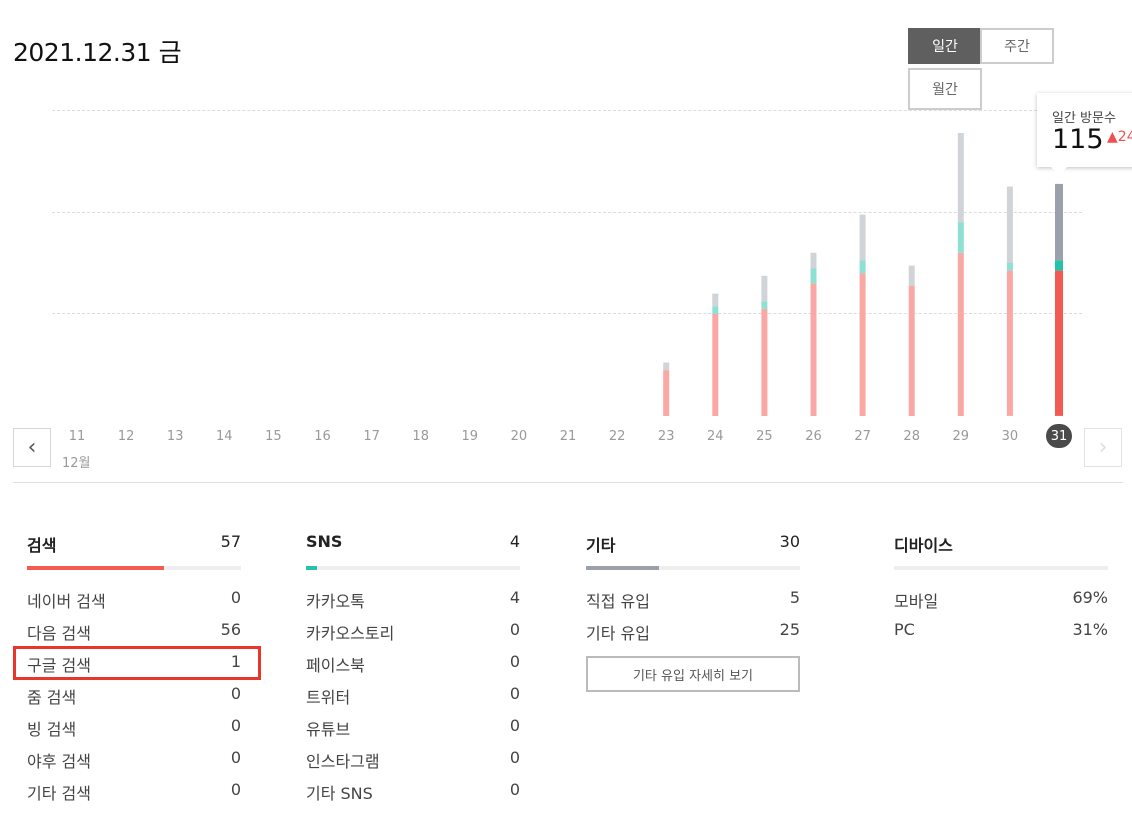 This screenshot has width=1132, height=818. Describe the element at coordinates (1124, 137) in the screenshot. I see `tooltip-delta-value: 24` at that location.